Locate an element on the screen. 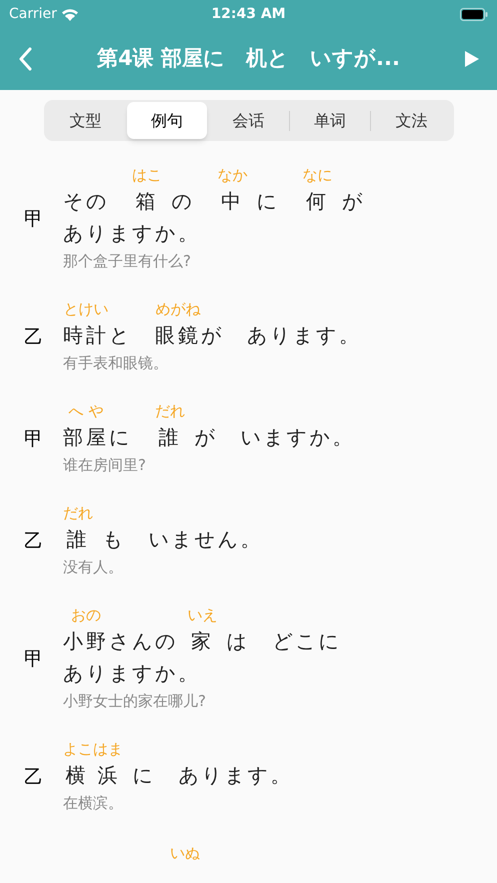  furigana: とけい is located at coordinates (86, 309).